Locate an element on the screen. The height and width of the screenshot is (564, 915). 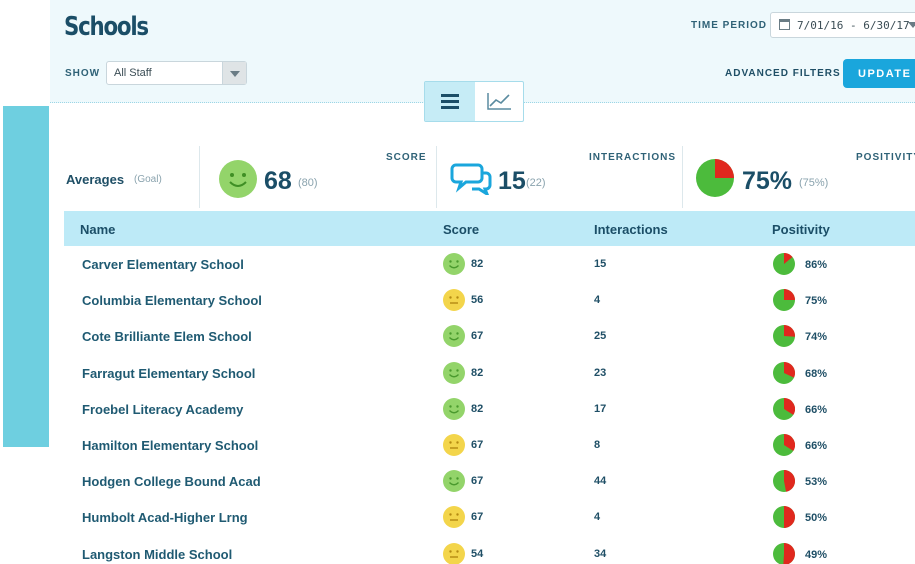
line-chart-icon is located at coordinates (499, 101).